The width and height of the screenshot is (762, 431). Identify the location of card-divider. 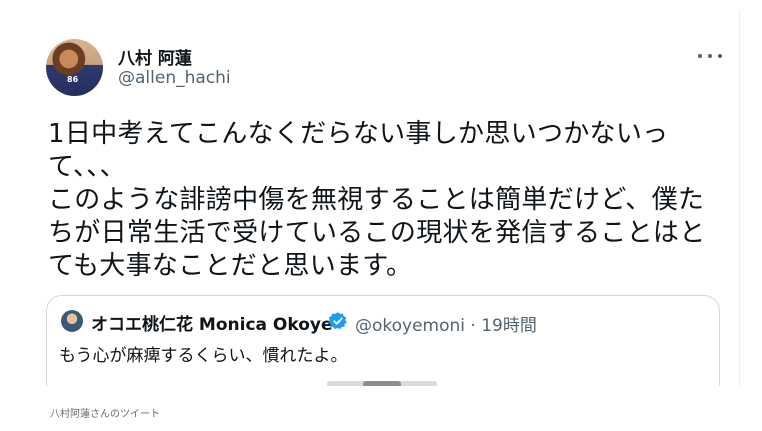
(739, 198).